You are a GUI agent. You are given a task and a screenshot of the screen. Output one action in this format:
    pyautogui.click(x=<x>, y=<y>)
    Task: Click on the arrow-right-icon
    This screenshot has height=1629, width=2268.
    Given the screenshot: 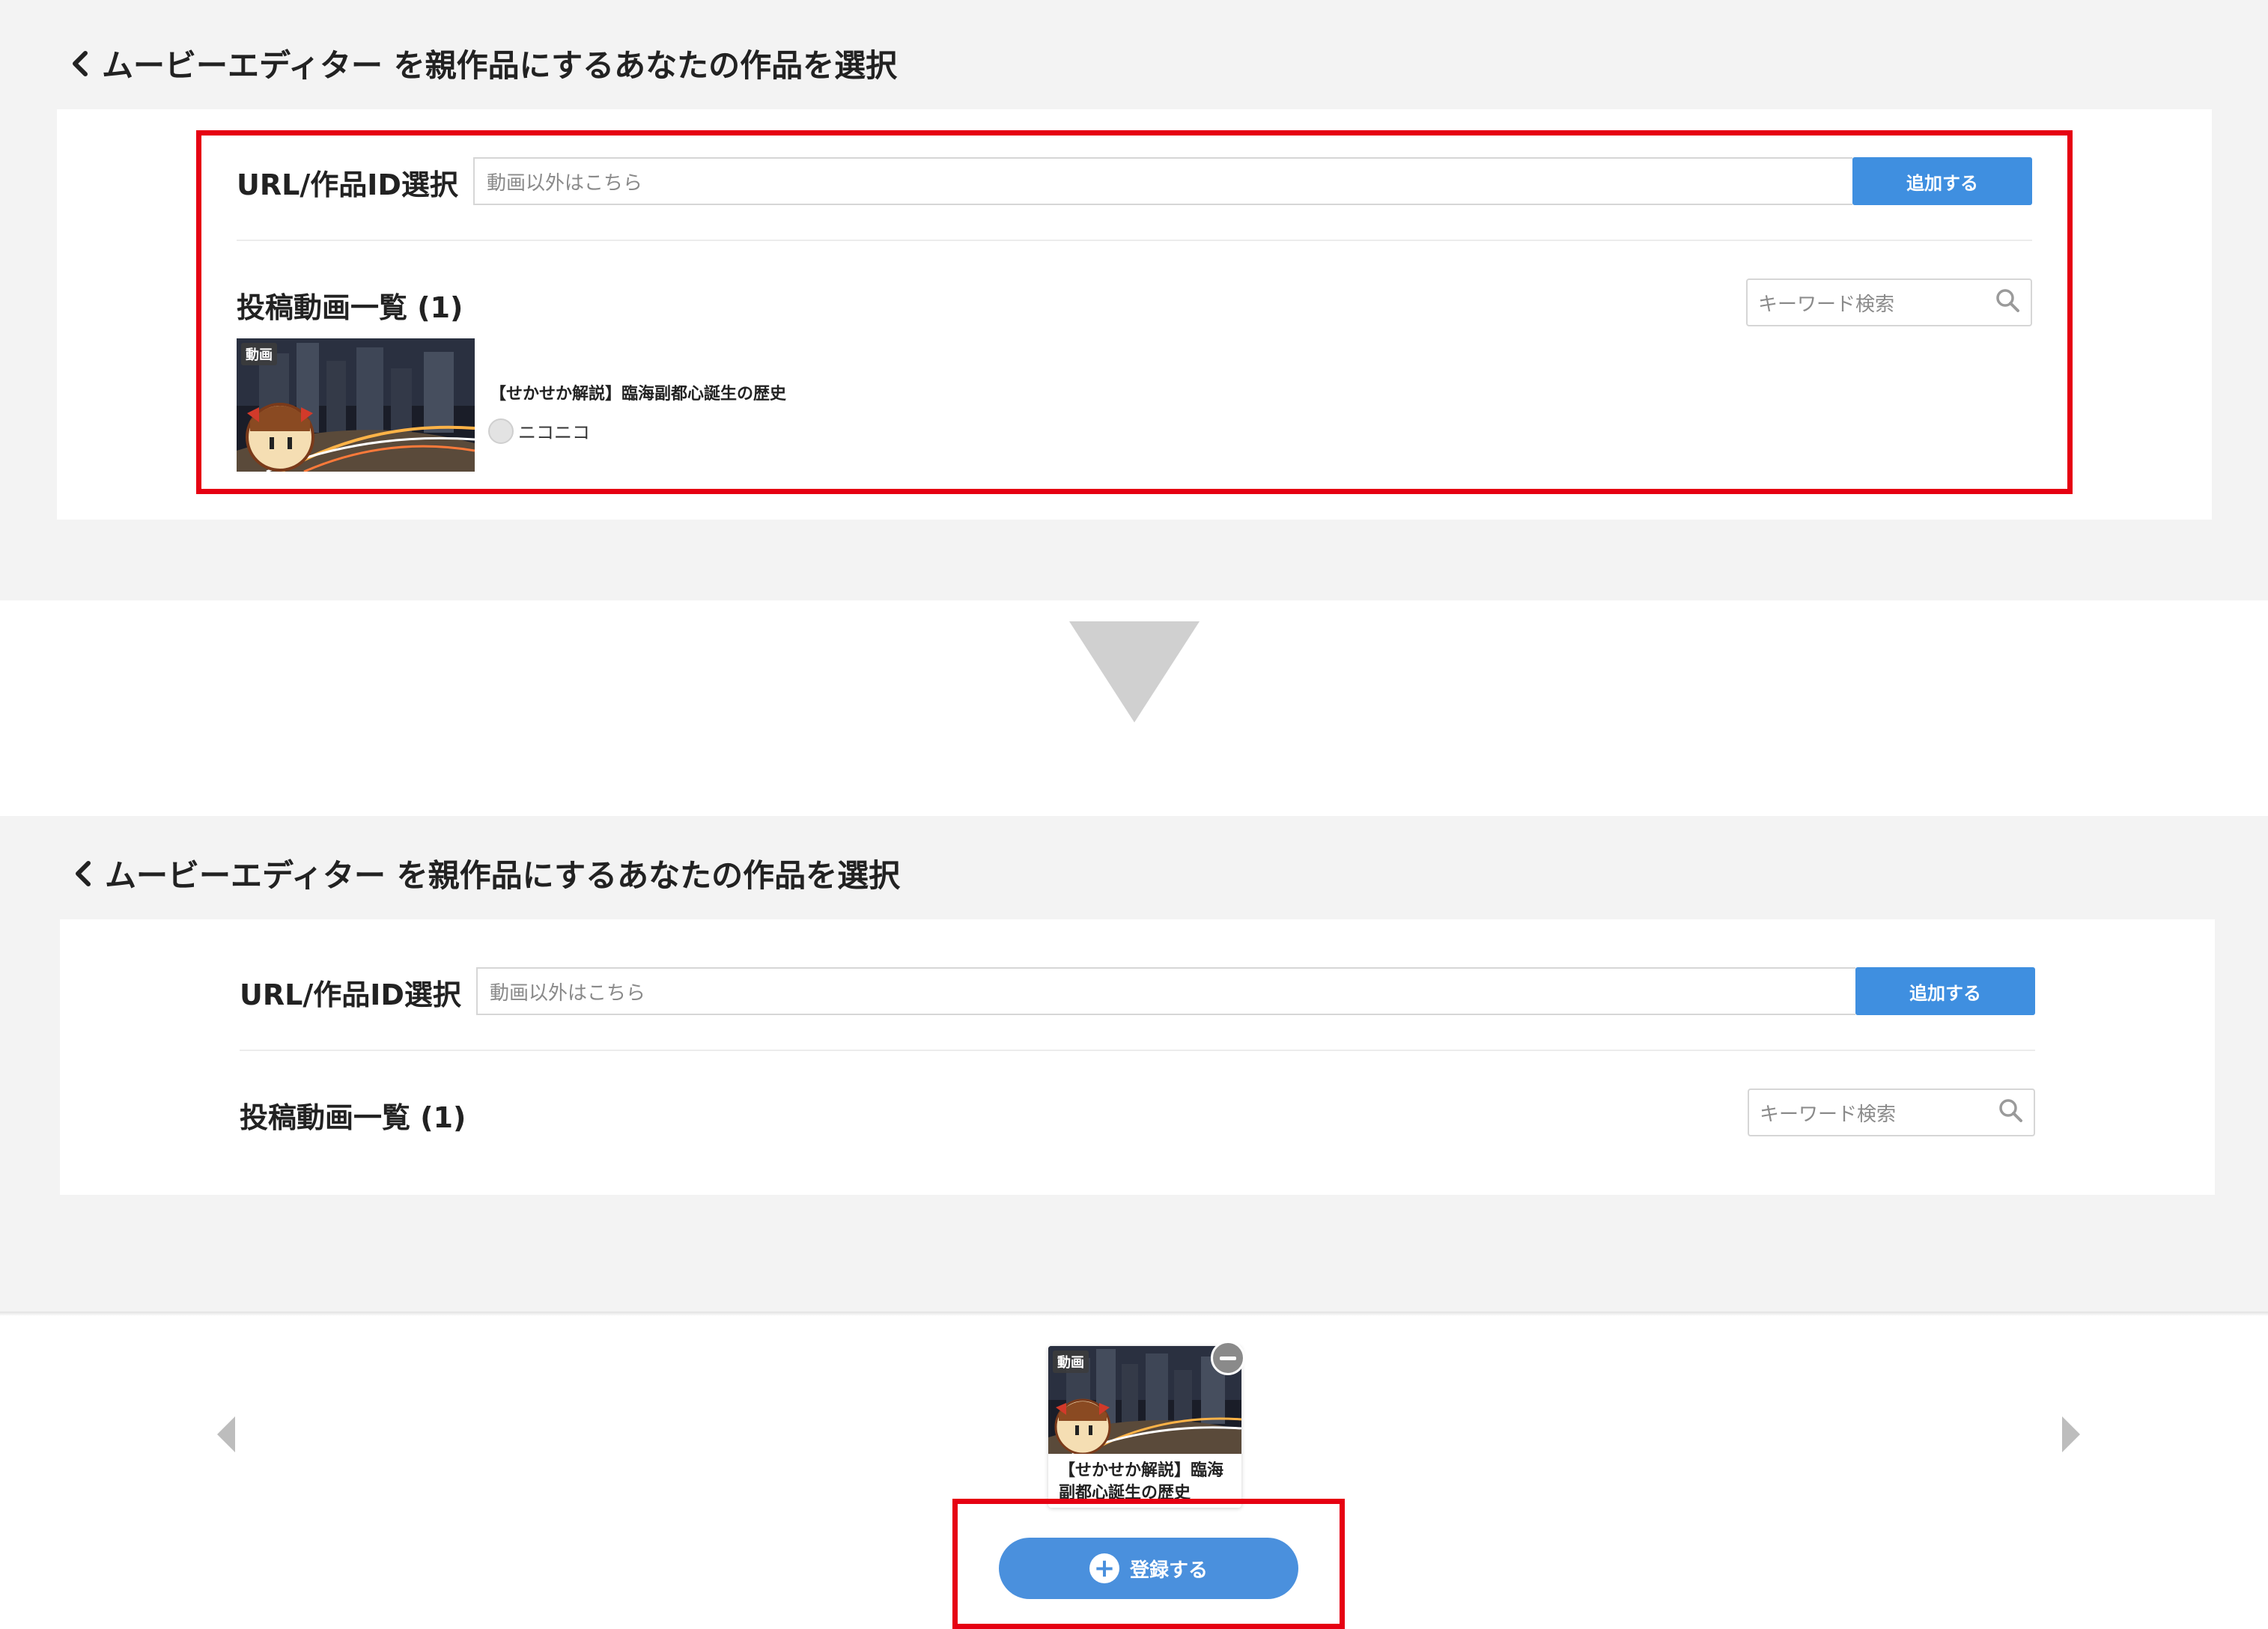 What is the action you would take?
    pyautogui.click(x=2071, y=1434)
    